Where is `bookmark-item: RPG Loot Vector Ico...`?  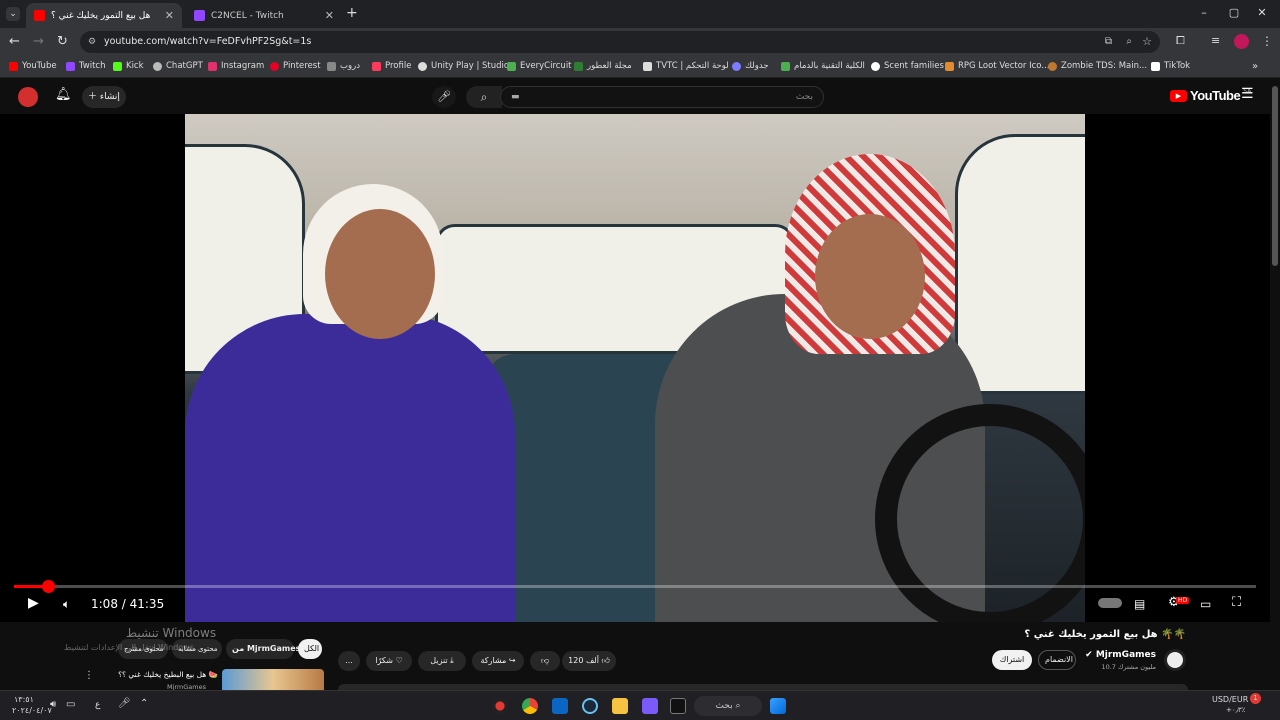
bookmark-item: RPG Loot Vector Ico... is located at coordinates (997, 66).